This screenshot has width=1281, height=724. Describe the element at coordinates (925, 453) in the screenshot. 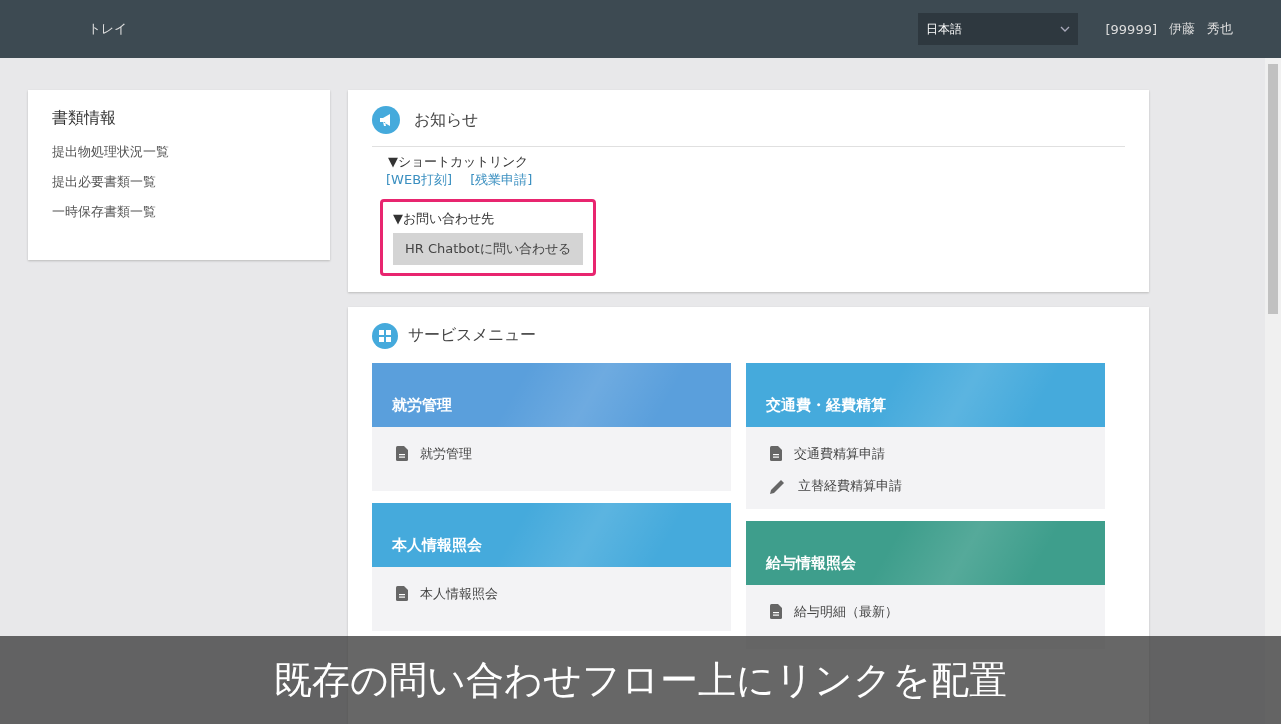

I see `menu-link: 交通費精算申請` at that location.